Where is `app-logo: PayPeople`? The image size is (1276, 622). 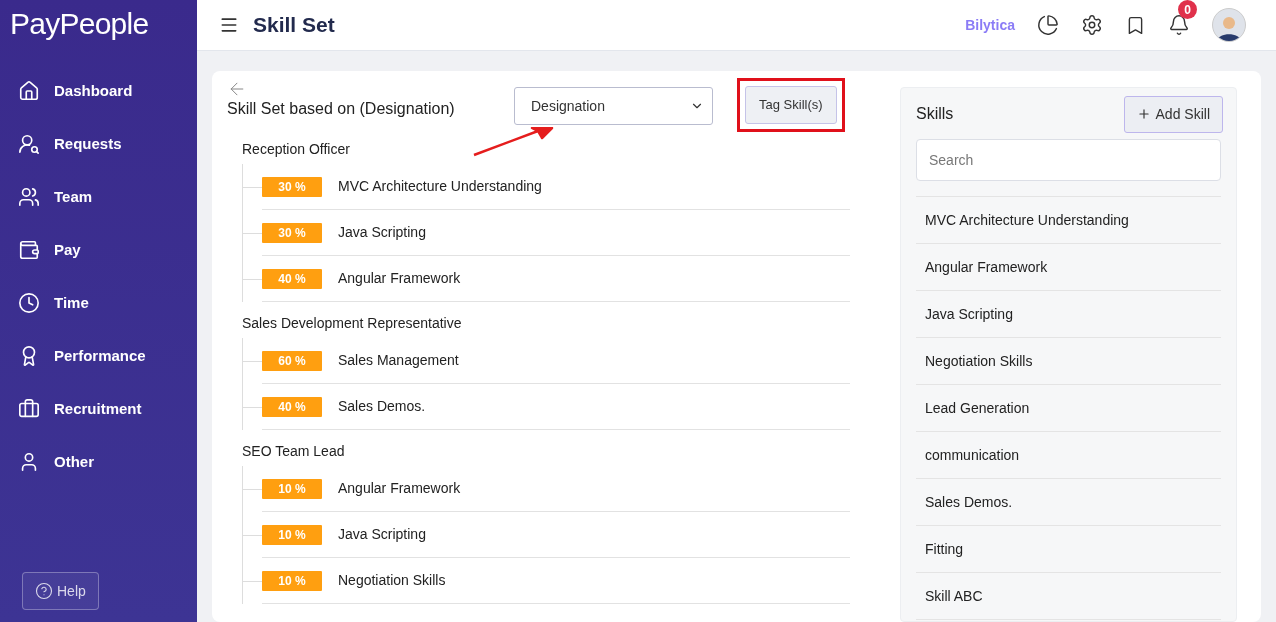 app-logo: PayPeople is located at coordinates (80, 24).